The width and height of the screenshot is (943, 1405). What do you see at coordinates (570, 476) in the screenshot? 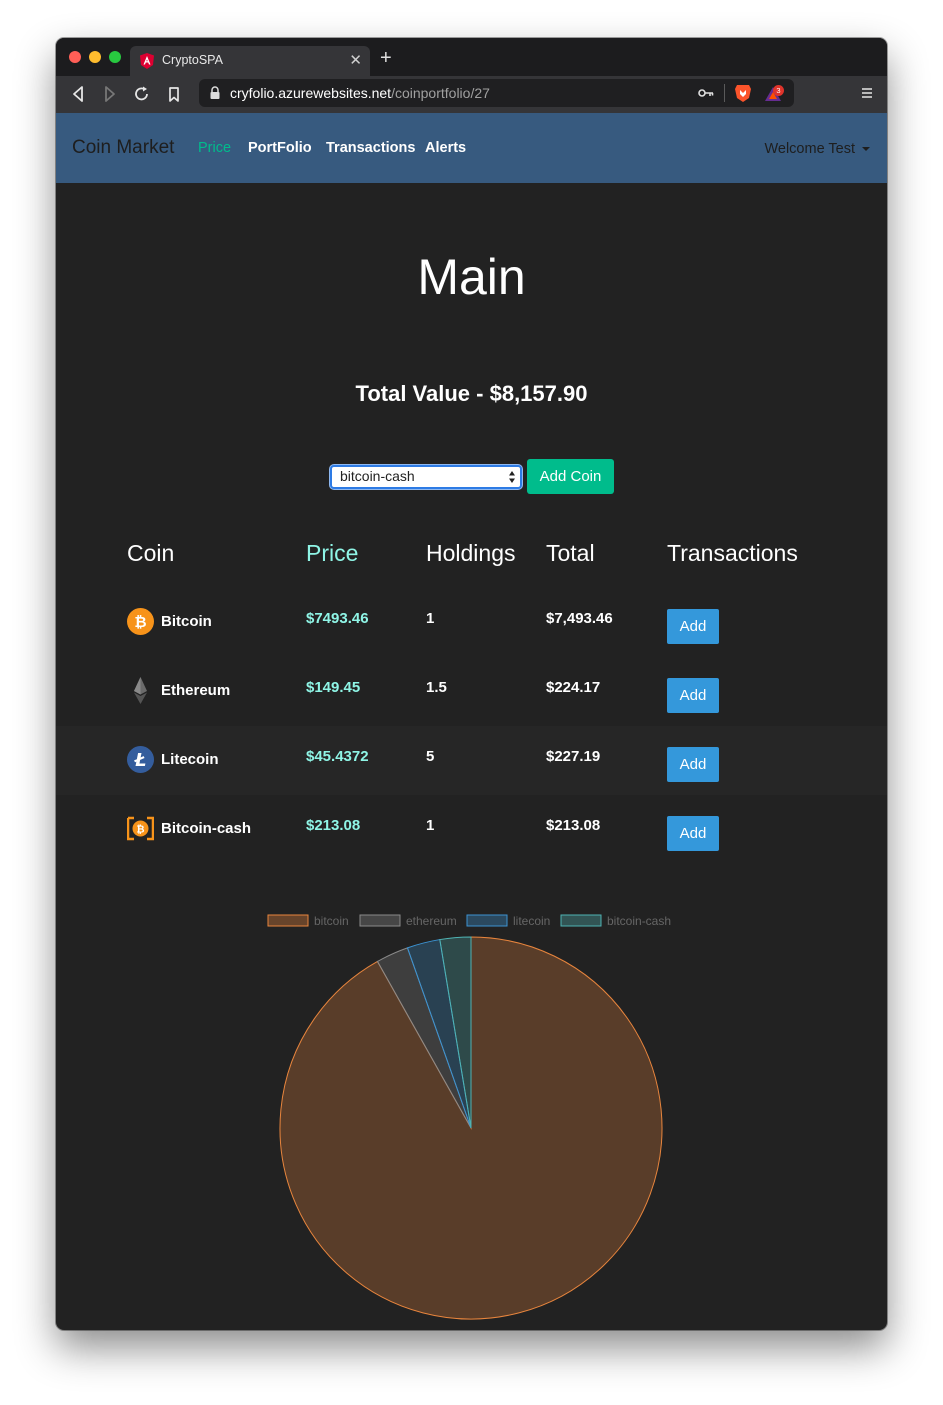
I see `add-coin-button: Add Coin` at bounding box center [570, 476].